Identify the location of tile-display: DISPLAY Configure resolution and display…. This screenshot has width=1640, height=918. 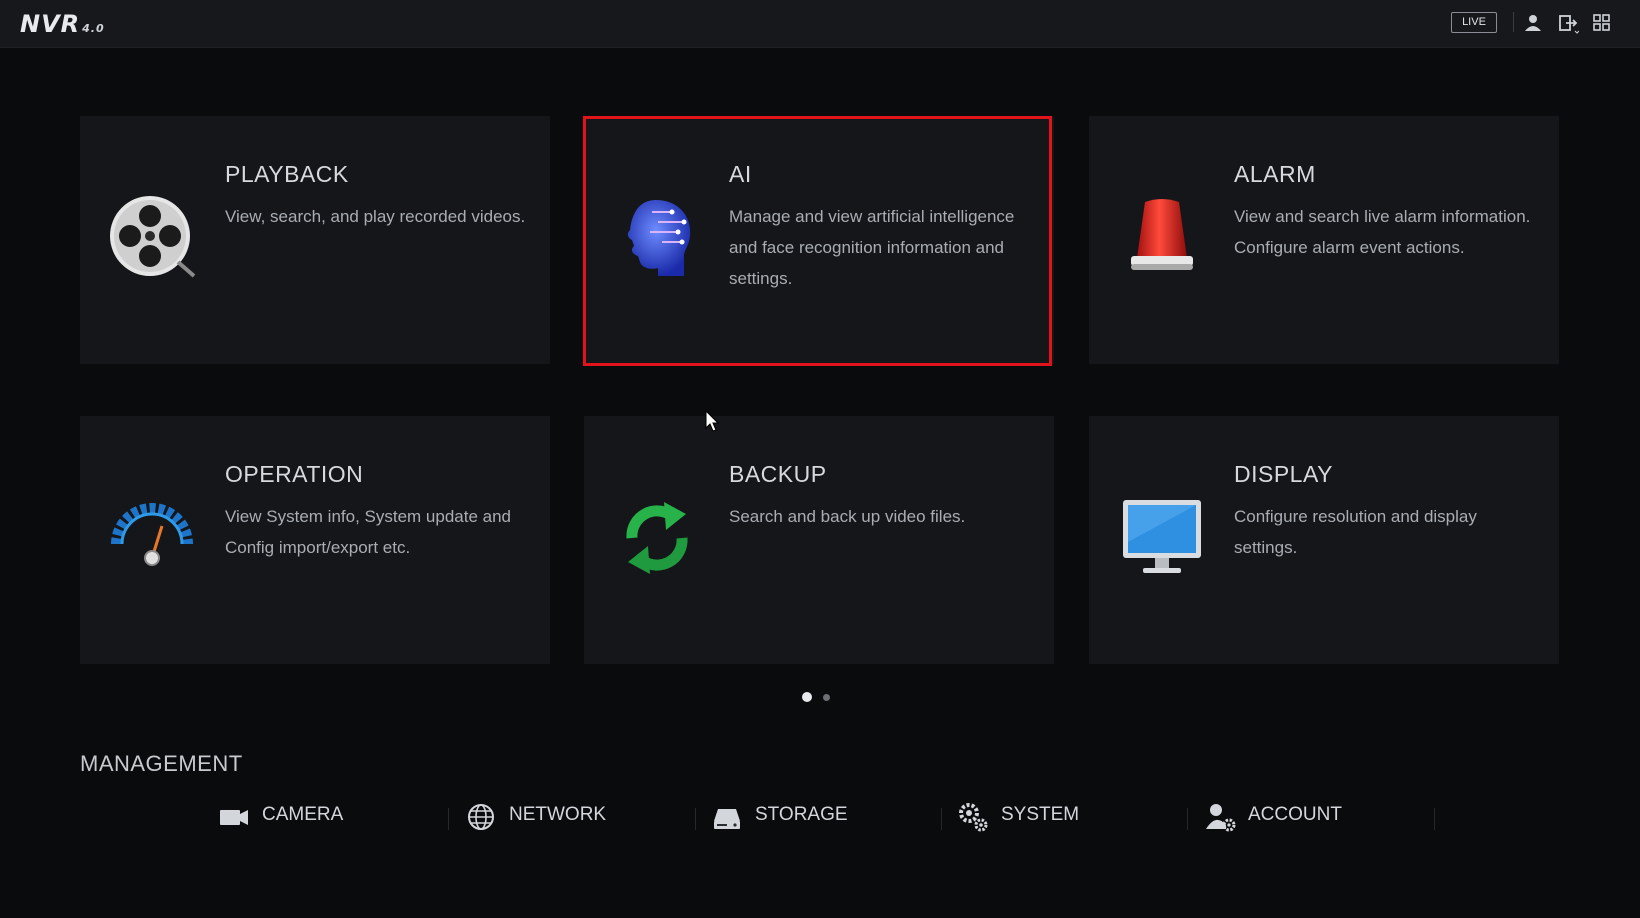
(1324, 540).